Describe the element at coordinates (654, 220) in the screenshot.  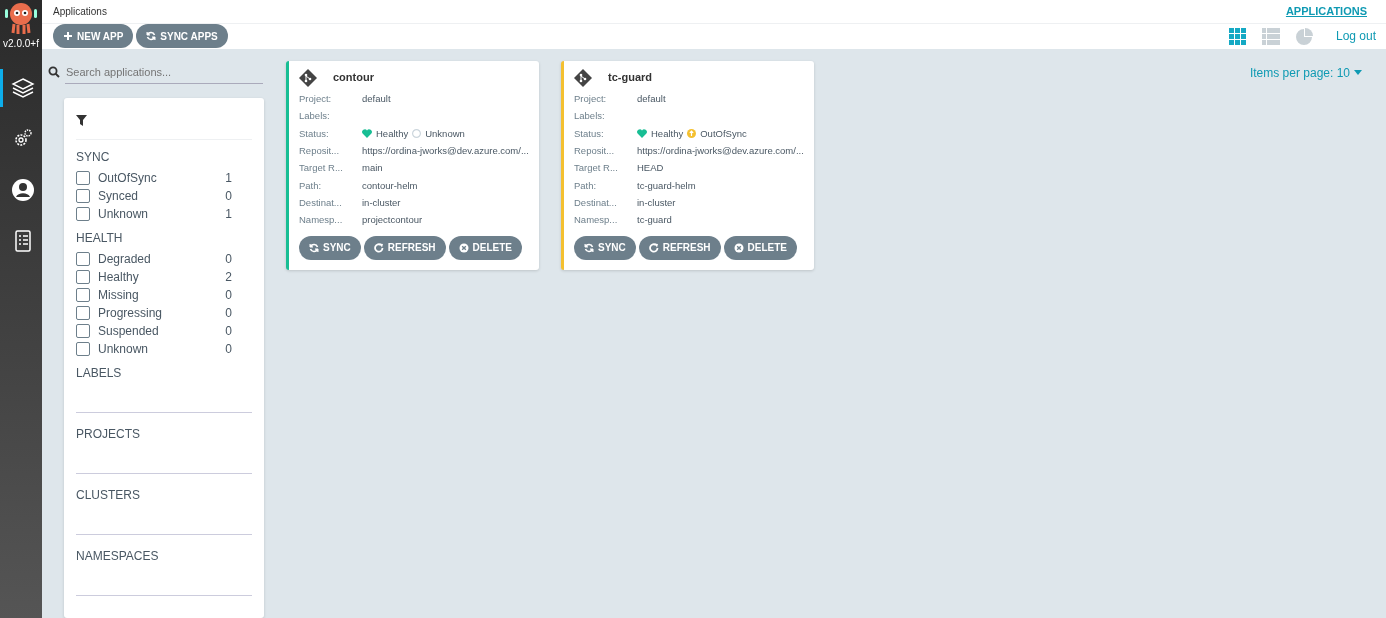
I see `field-value: tc-guard` at that location.